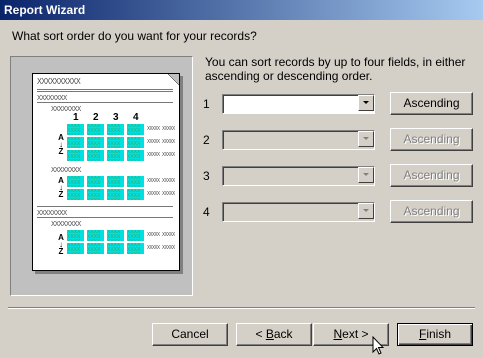 This screenshot has height=358, width=483. Describe the element at coordinates (76, 117) in the screenshot. I see `sort-column-number: 1` at that location.